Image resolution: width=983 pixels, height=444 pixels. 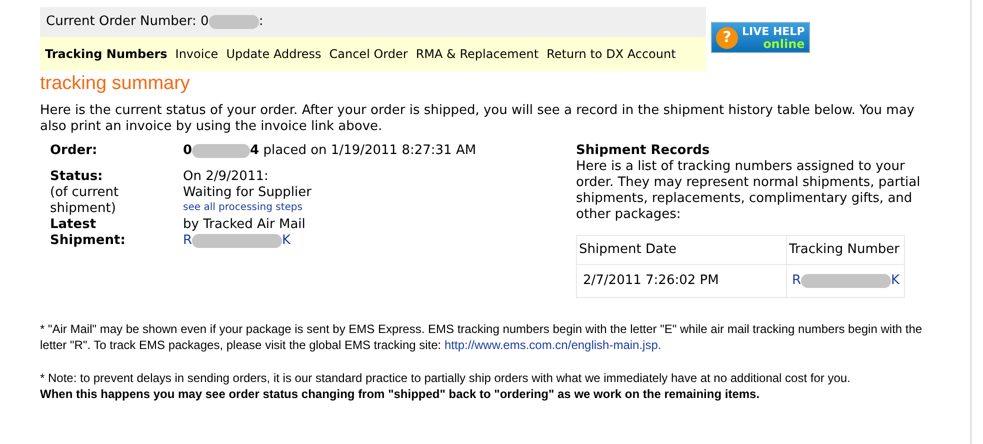 I want to click on intro-text: Here is the current status of your order. After your order is shipped, you will see a record in the shipment history table below. You may also print an invoice by using the invoice link above., so click(x=478, y=119).